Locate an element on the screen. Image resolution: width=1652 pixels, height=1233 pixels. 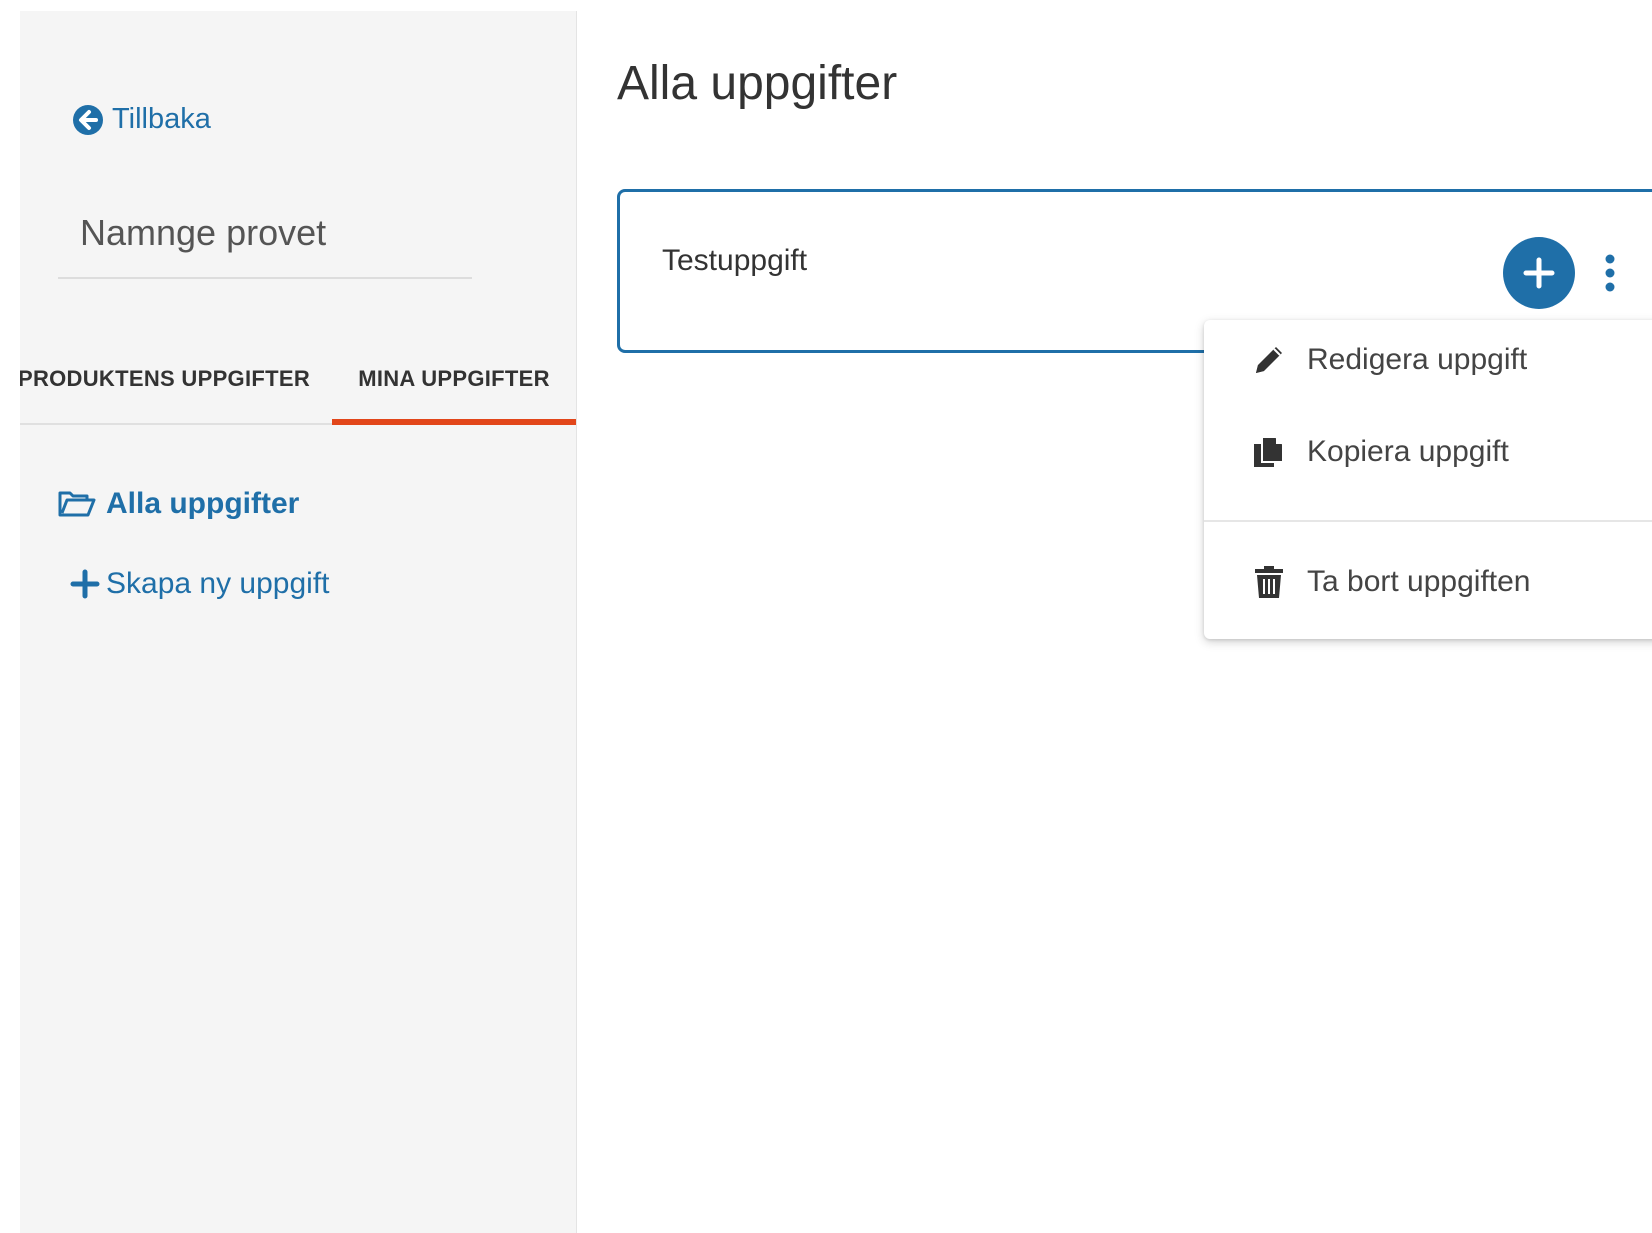
menu-divider is located at coordinates (1428, 521).